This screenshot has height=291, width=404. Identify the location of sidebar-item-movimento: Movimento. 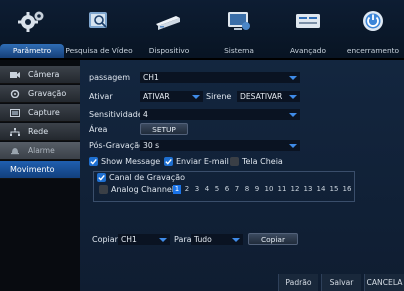
(40, 170).